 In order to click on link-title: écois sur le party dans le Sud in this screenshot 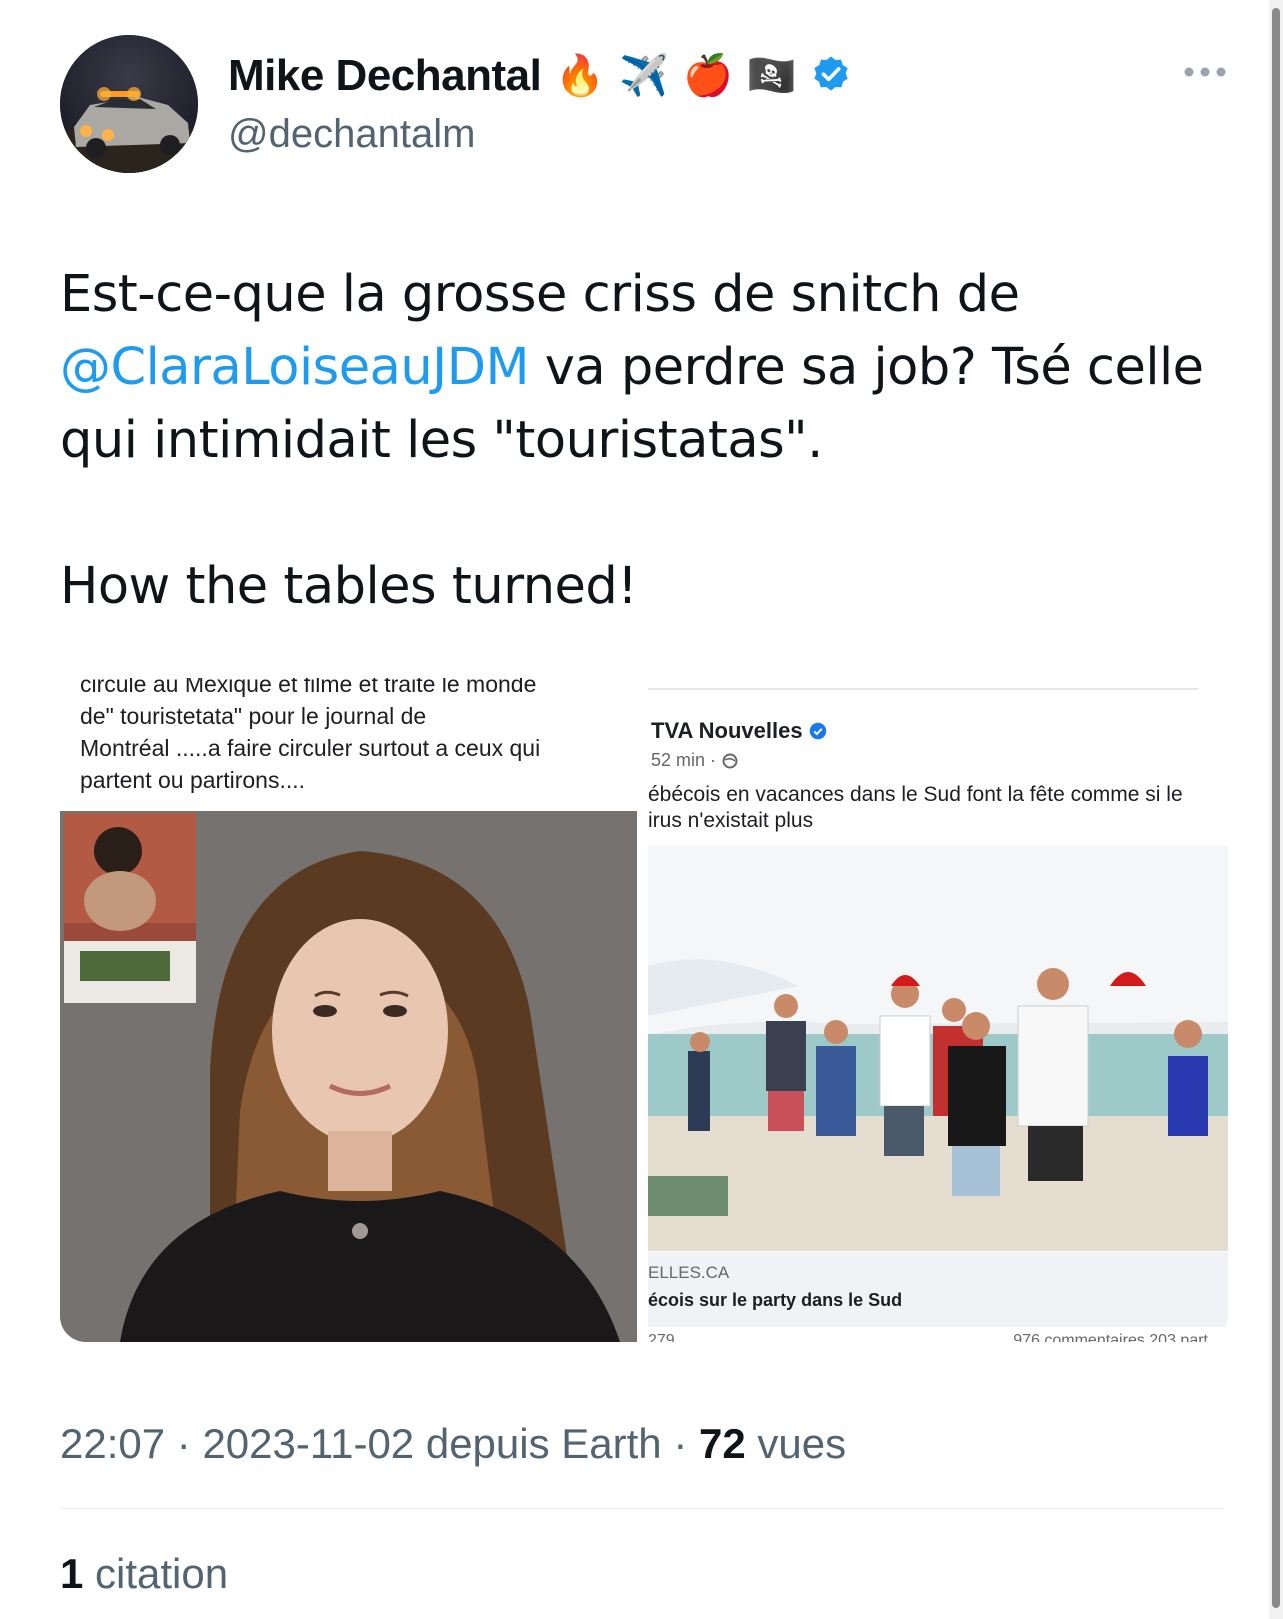, I will do `click(775, 1300)`.